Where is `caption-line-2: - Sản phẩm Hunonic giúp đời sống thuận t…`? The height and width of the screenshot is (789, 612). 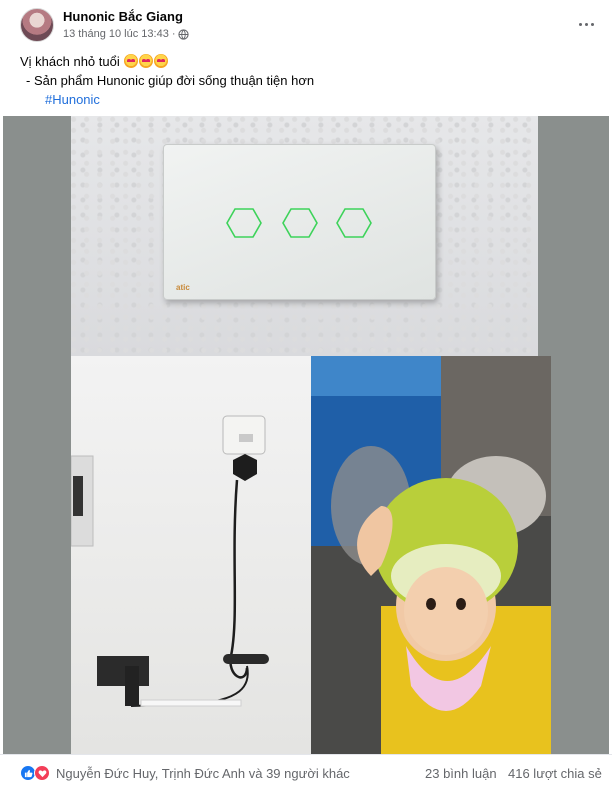 caption-line-2: - Sản phẩm Hunonic giúp đời sống thuận t… is located at coordinates (170, 80).